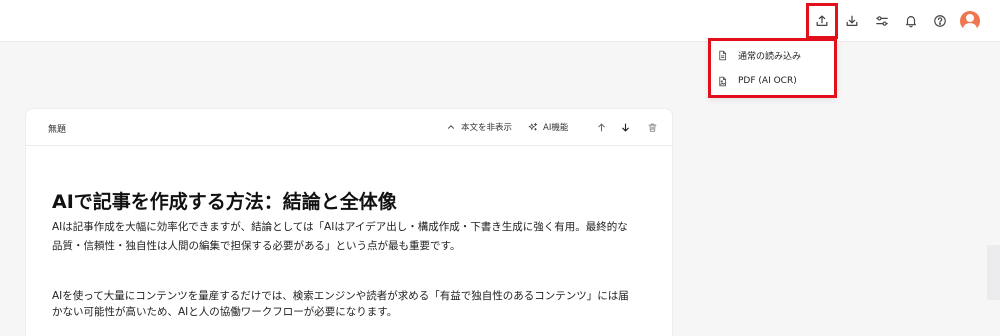 The image size is (1000, 336). I want to click on avatar-body, so click(970, 27).